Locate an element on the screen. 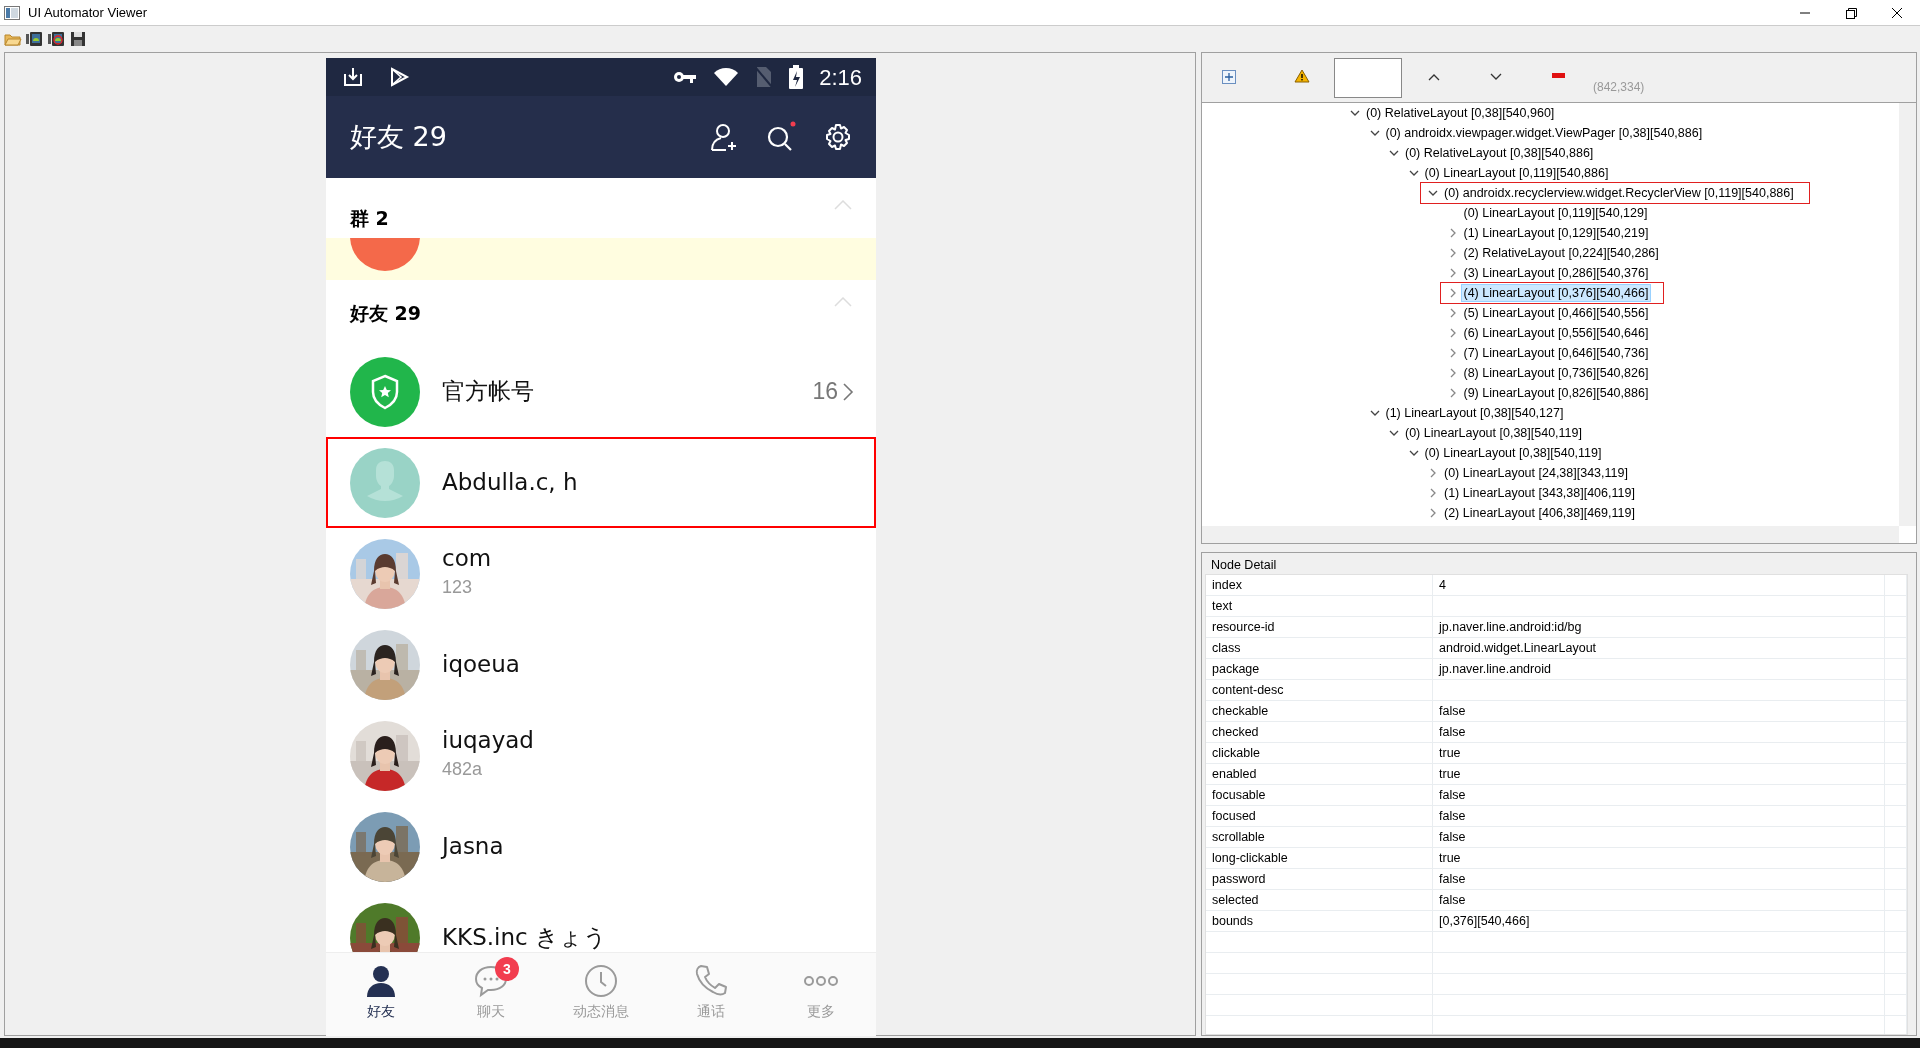 The width and height of the screenshot is (1920, 1048). contact-name: Jasna is located at coordinates (473, 846).